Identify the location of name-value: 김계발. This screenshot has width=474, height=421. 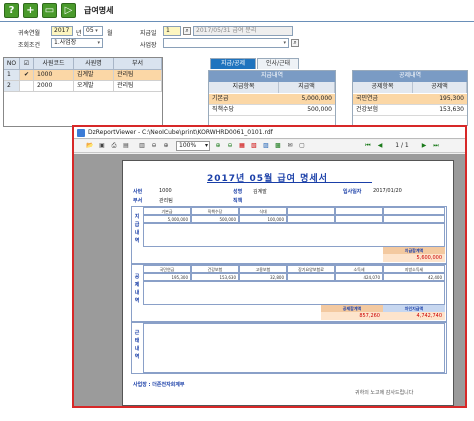
(260, 192).